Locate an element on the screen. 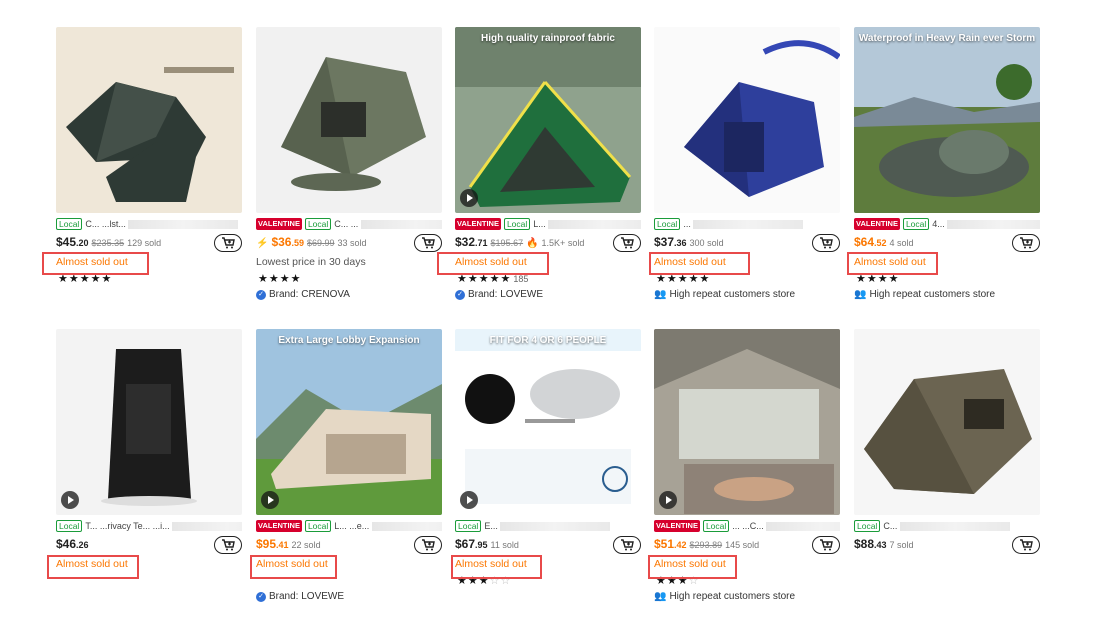  price: $64.52 is located at coordinates (870, 242).